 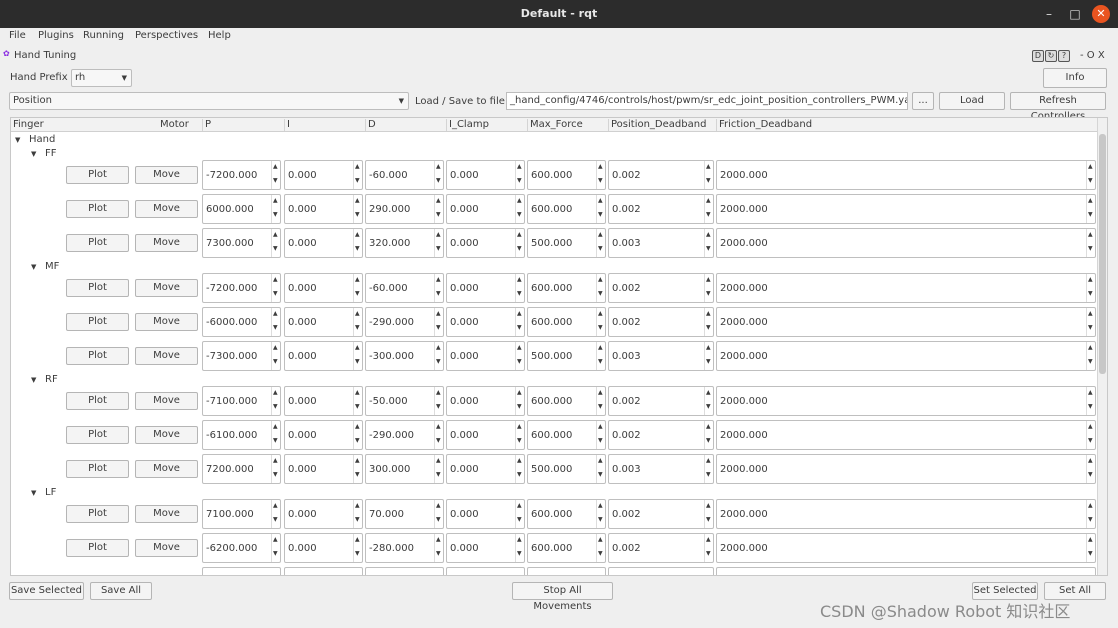 What do you see at coordinates (241, 243) in the screenshot?
I see `p-spinbox: 7300.000 ▲ ▼` at bounding box center [241, 243].